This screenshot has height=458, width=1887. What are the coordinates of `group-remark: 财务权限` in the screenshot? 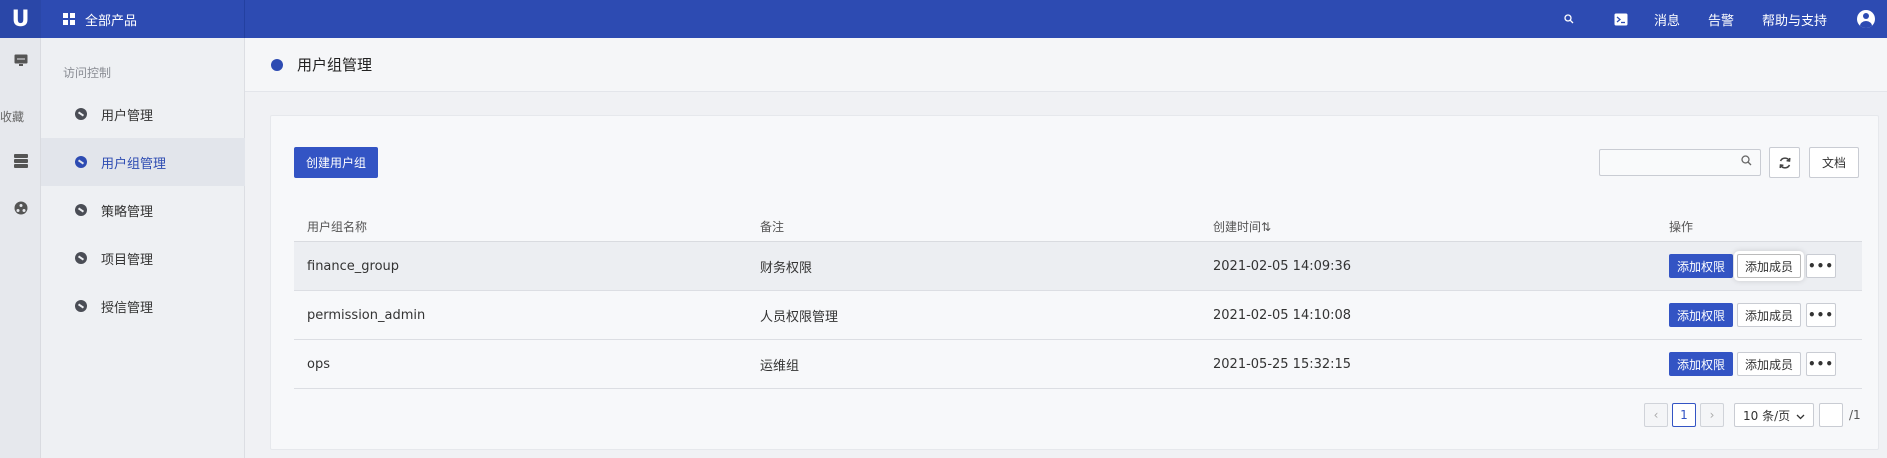 It's located at (786, 268).